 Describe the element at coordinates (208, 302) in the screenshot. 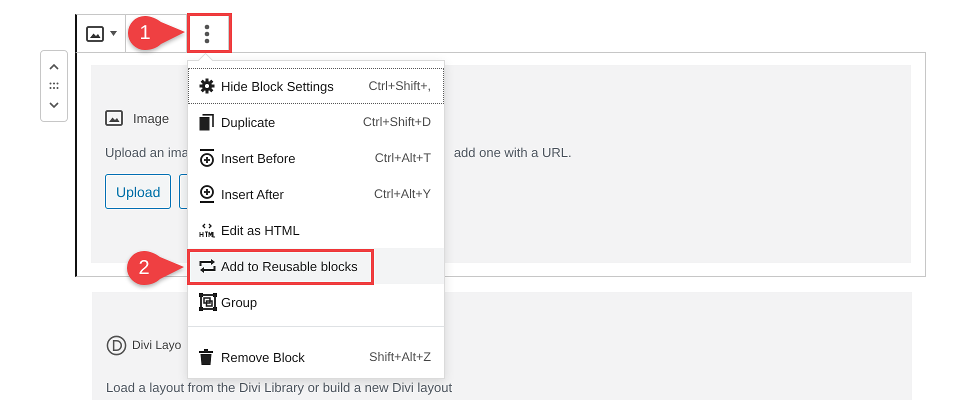

I see `group-icon` at that location.